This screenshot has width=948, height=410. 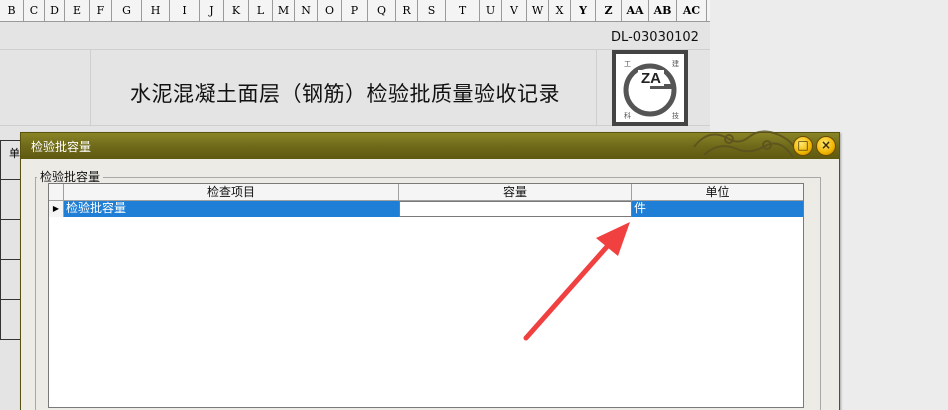 I want to click on column-header: Z, so click(x=609, y=11).